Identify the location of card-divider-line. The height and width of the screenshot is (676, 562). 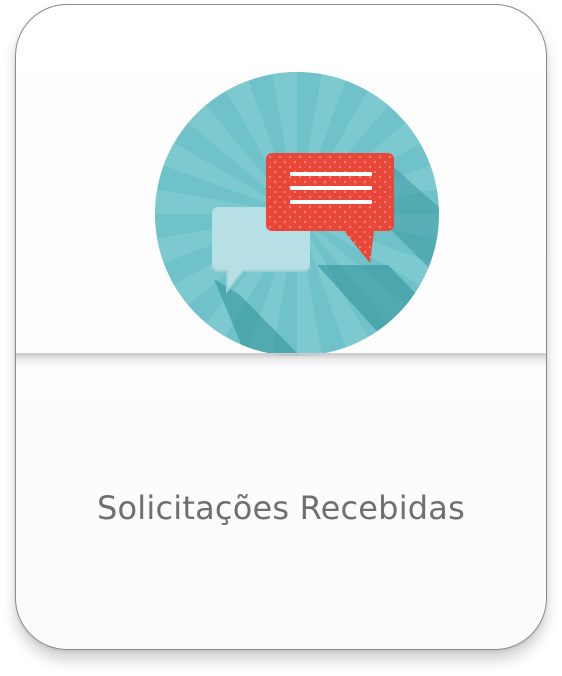
(281, 353).